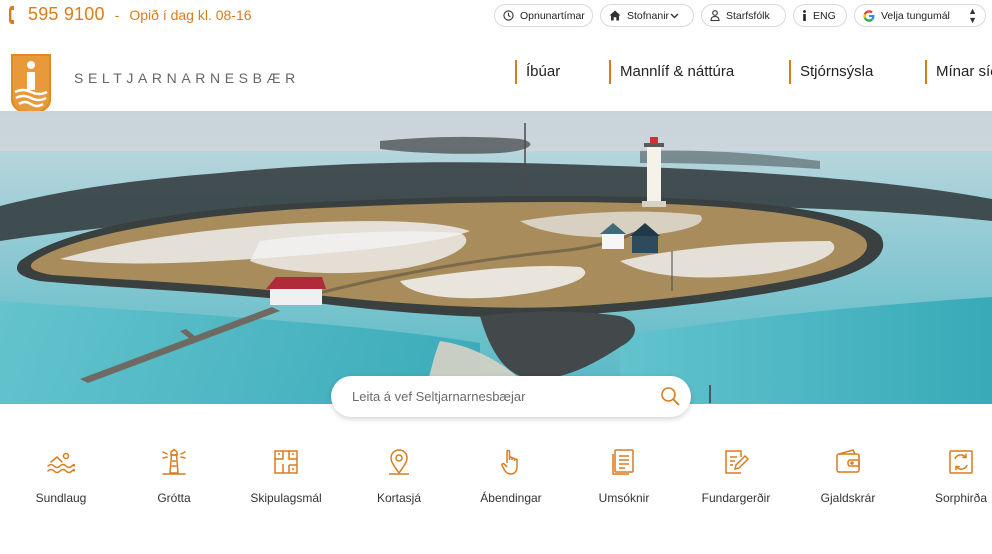 The height and width of the screenshot is (554, 992). What do you see at coordinates (174, 461) in the screenshot?
I see `lighthouse-icon` at bounding box center [174, 461].